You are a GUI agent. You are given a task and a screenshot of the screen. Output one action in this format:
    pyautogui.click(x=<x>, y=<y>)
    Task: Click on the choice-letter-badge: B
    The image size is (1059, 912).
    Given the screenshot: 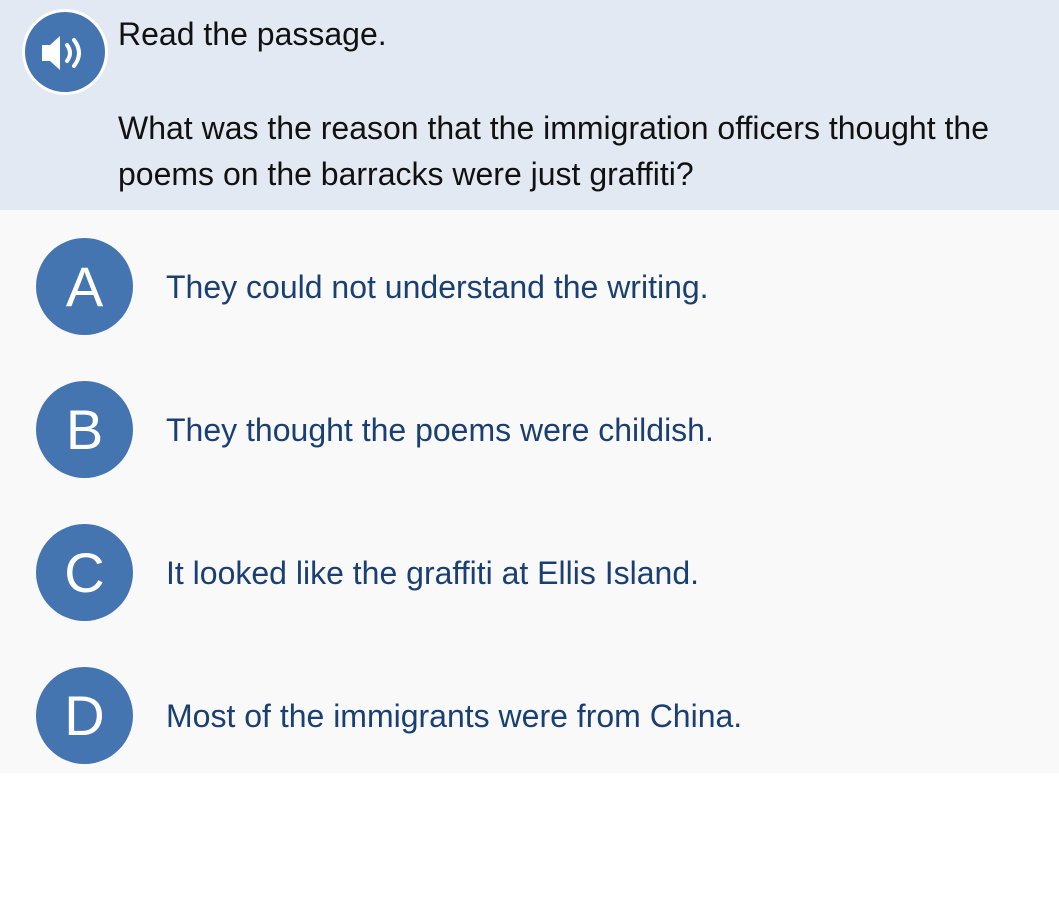 What is the action you would take?
    pyautogui.click(x=84, y=429)
    